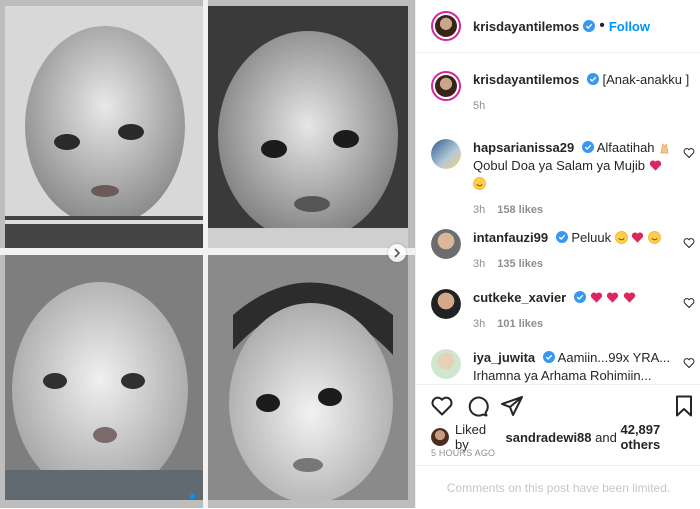  Describe the element at coordinates (591, 237) in the screenshot. I see `comment-text: Peluuk` at that location.